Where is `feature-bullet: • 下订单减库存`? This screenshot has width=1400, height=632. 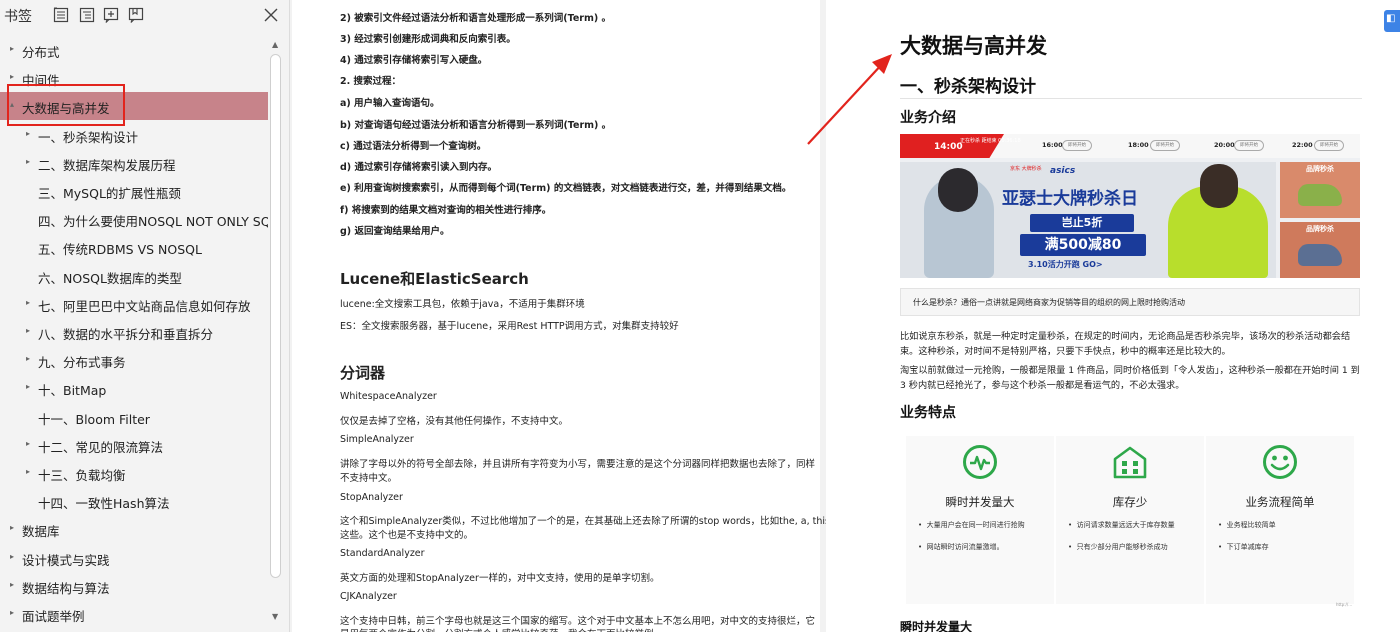 feature-bullet: • 下订单减库存 is located at coordinates (1243, 547).